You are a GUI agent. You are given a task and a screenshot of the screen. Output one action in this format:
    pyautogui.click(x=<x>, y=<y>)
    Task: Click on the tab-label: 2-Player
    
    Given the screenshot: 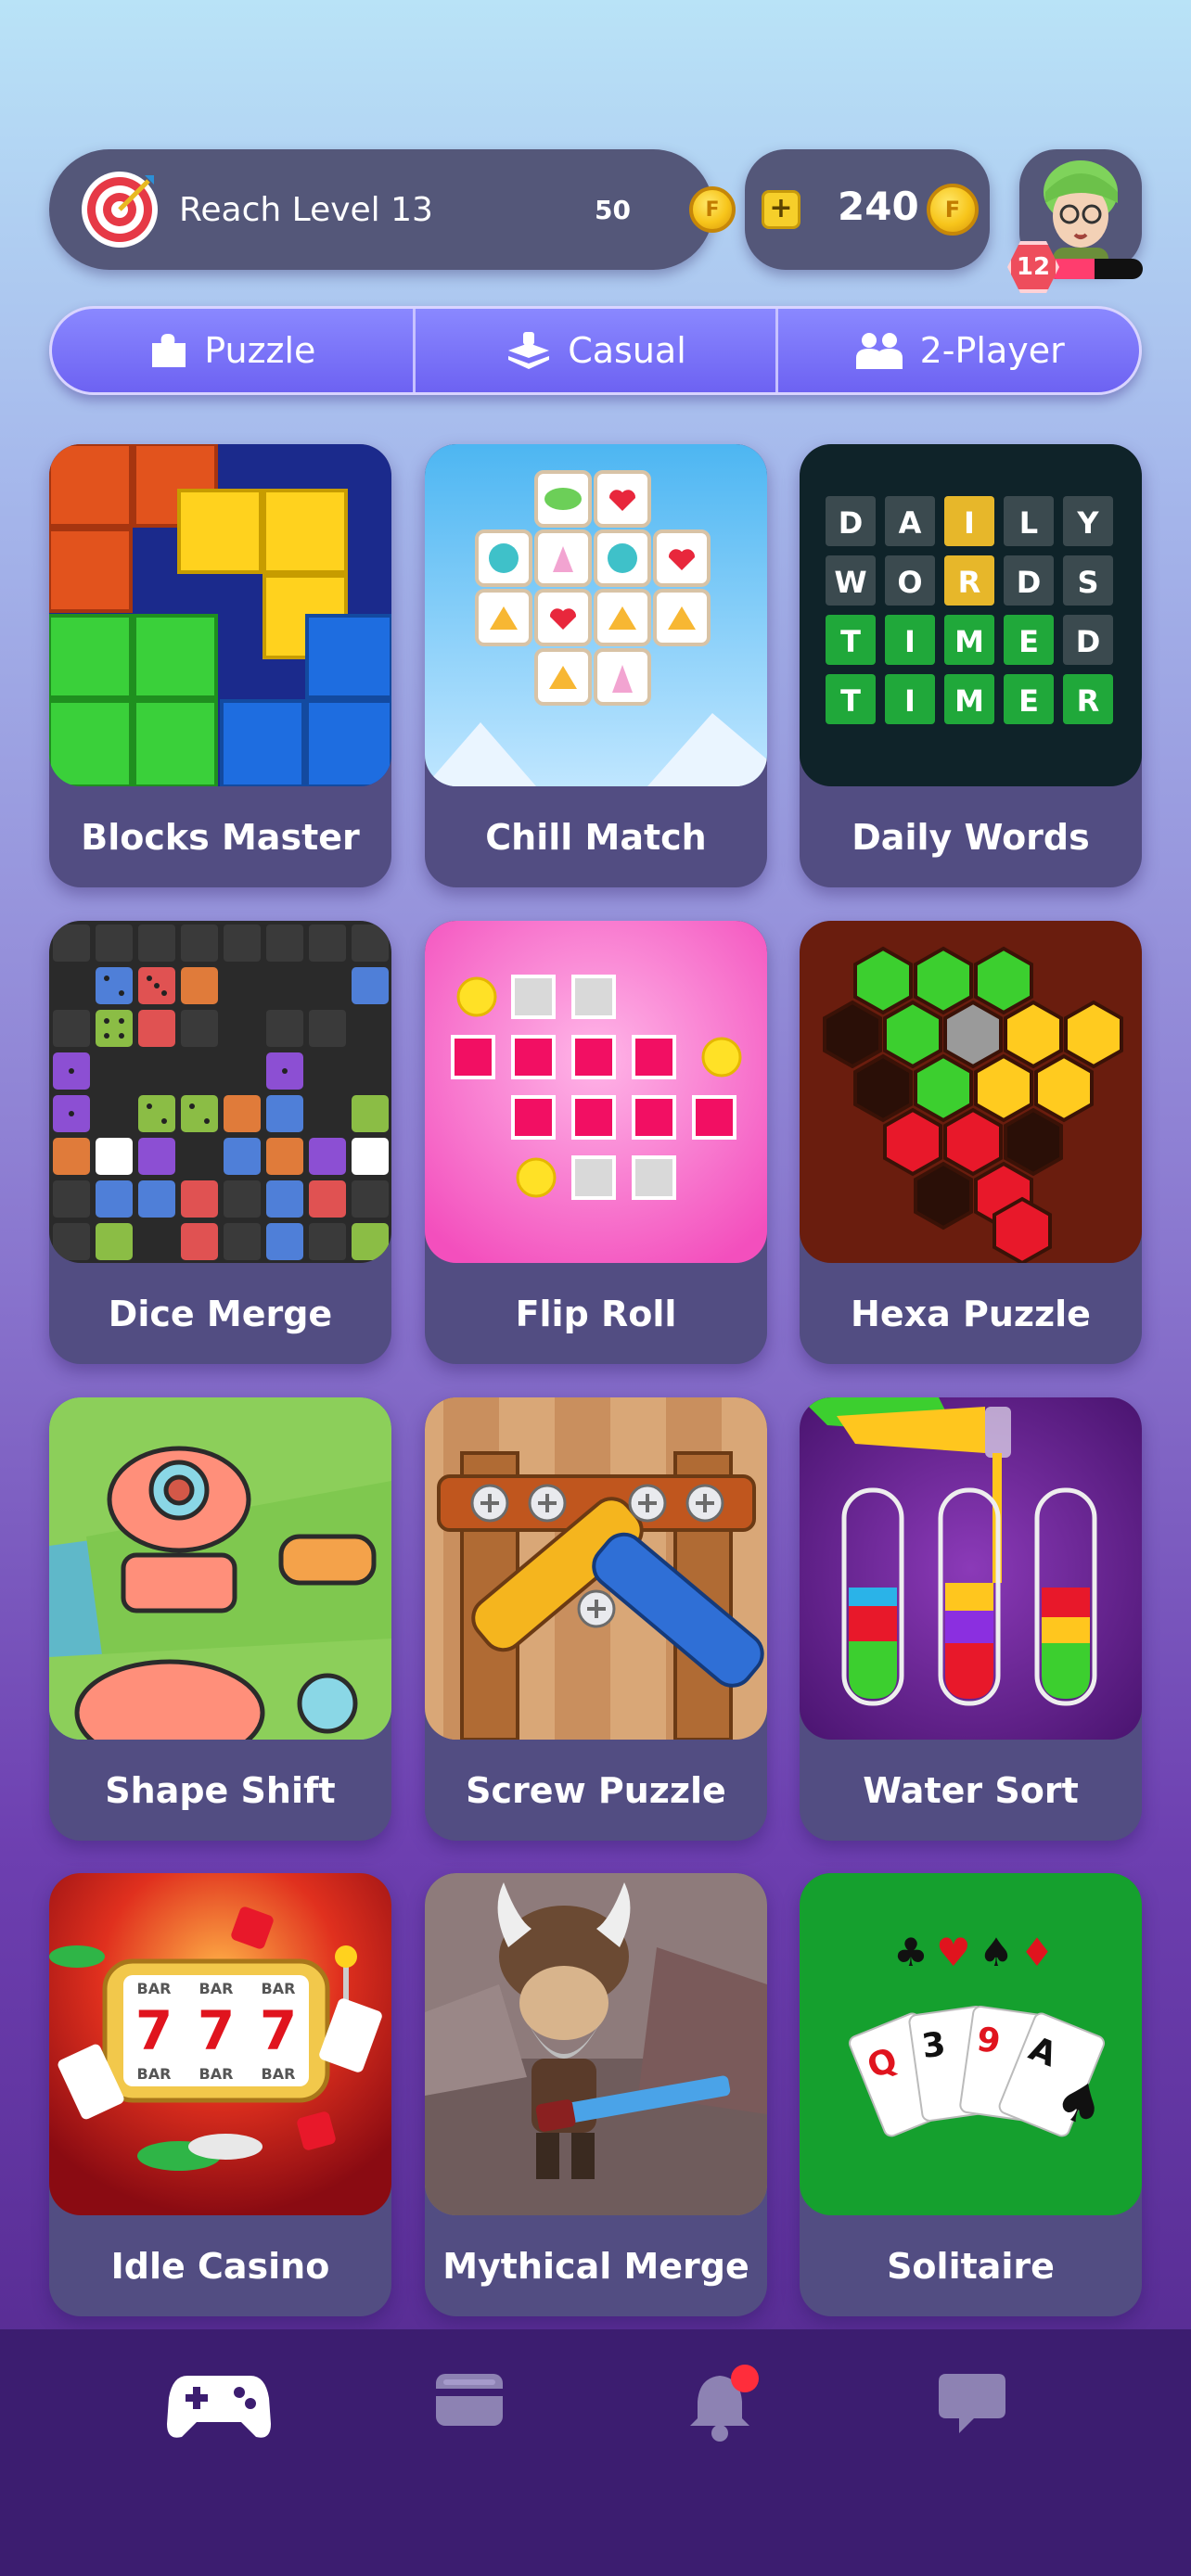 What is the action you would take?
    pyautogui.click(x=992, y=350)
    